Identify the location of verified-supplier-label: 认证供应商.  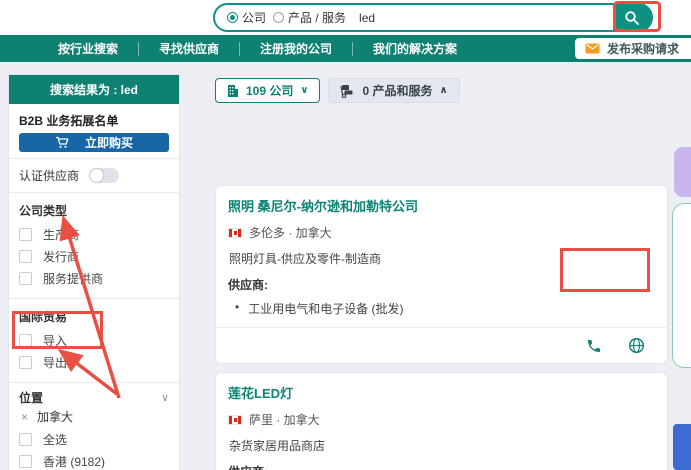
(49, 176).